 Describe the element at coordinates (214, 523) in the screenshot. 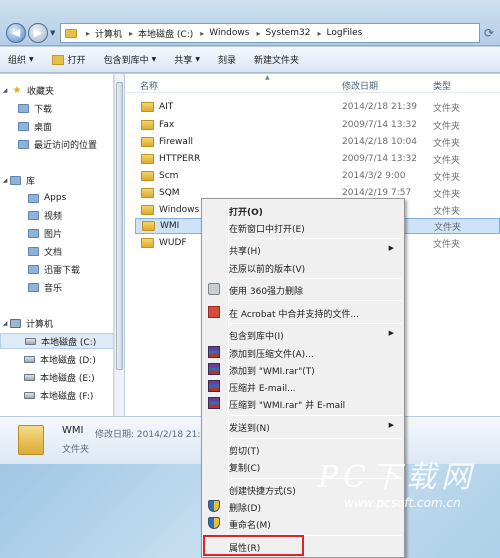

I see `uac-shield-icon` at that location.